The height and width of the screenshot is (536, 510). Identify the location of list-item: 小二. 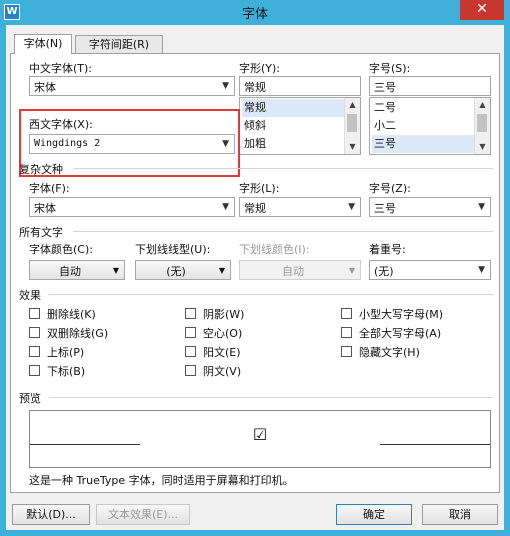
(423, 126).